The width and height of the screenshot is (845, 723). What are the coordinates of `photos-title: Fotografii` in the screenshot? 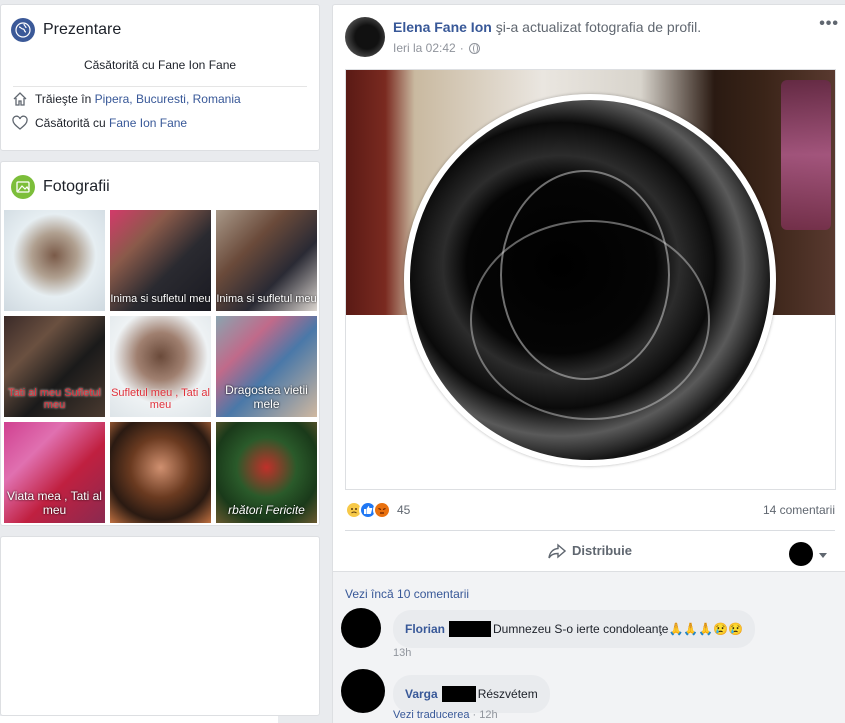 It's located at (76, 186).